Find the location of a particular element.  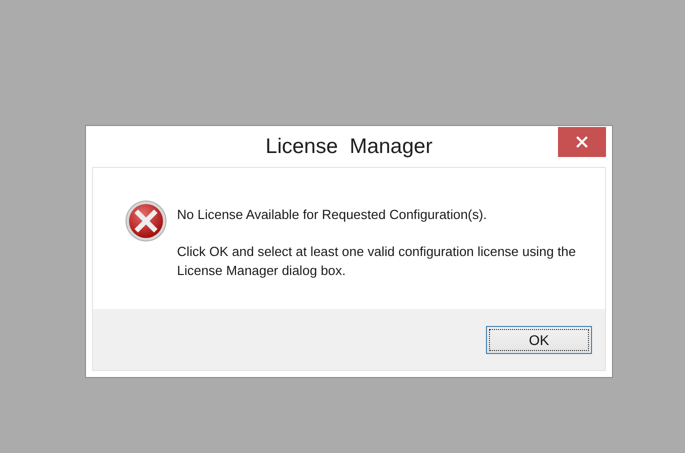

error-message: Click OK and select at least one valid configuration license using the License Manager dialog box. is located at coordinates (377, 261).